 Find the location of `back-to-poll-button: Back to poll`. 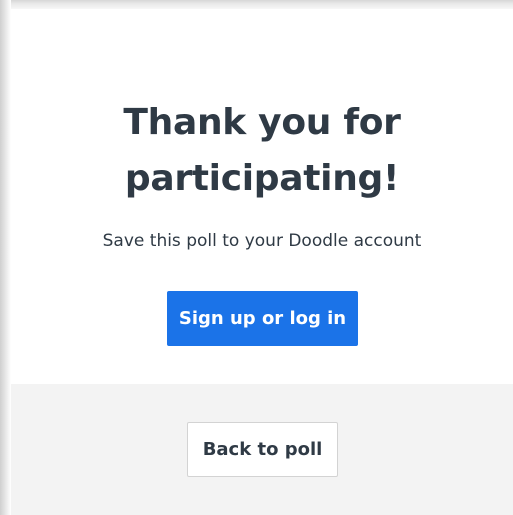

back-to-poll-button: Back to poll is located at coordinates (262, 449).